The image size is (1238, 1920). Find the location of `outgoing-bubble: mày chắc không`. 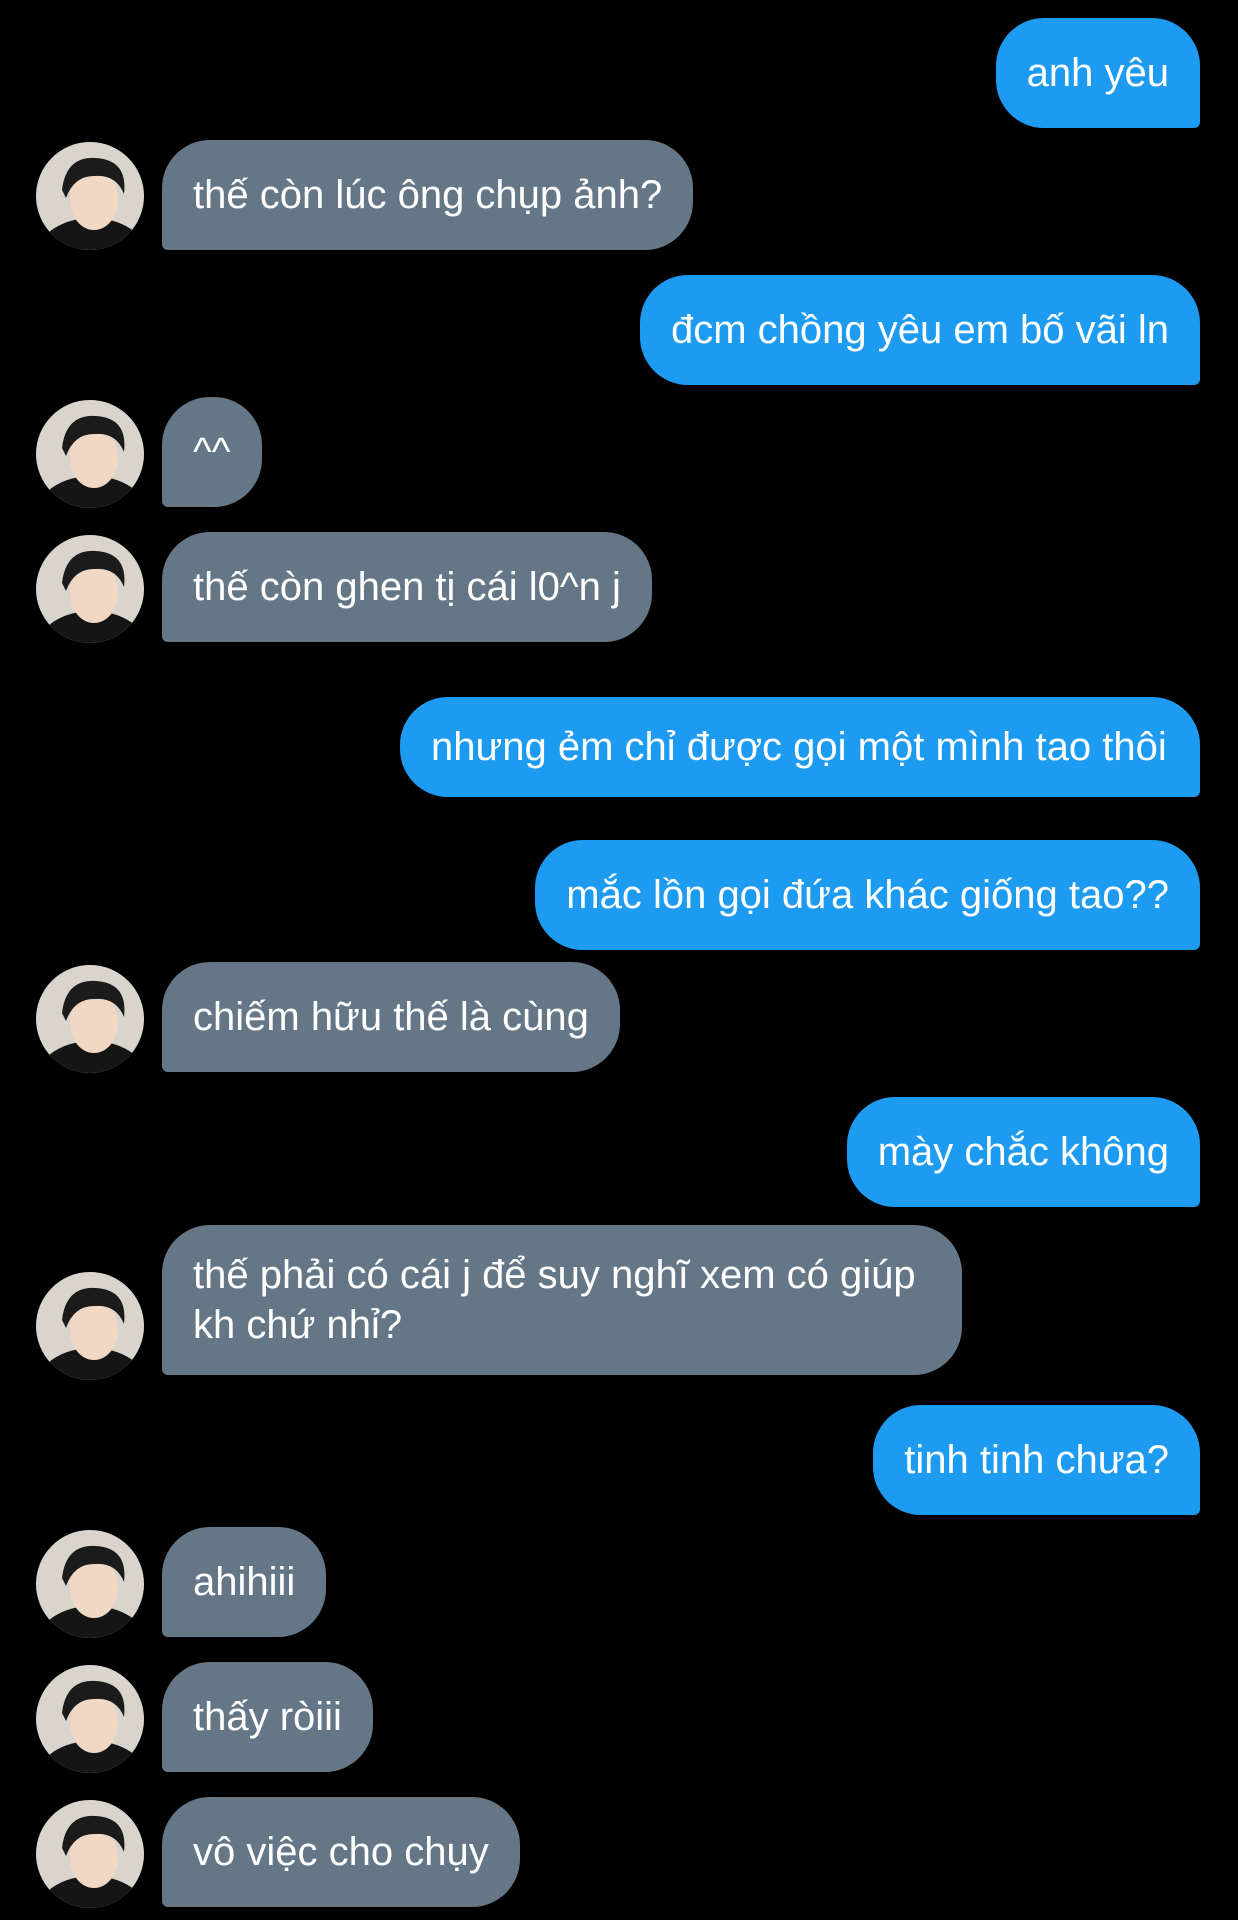

outgoing-bubble: mày chắc không is located at coordinates (1023, 1152).